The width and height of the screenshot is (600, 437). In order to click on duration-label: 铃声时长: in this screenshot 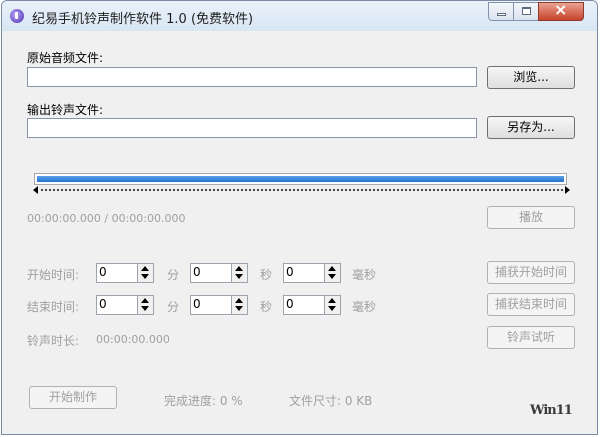, I will do `click(53, 341)`.